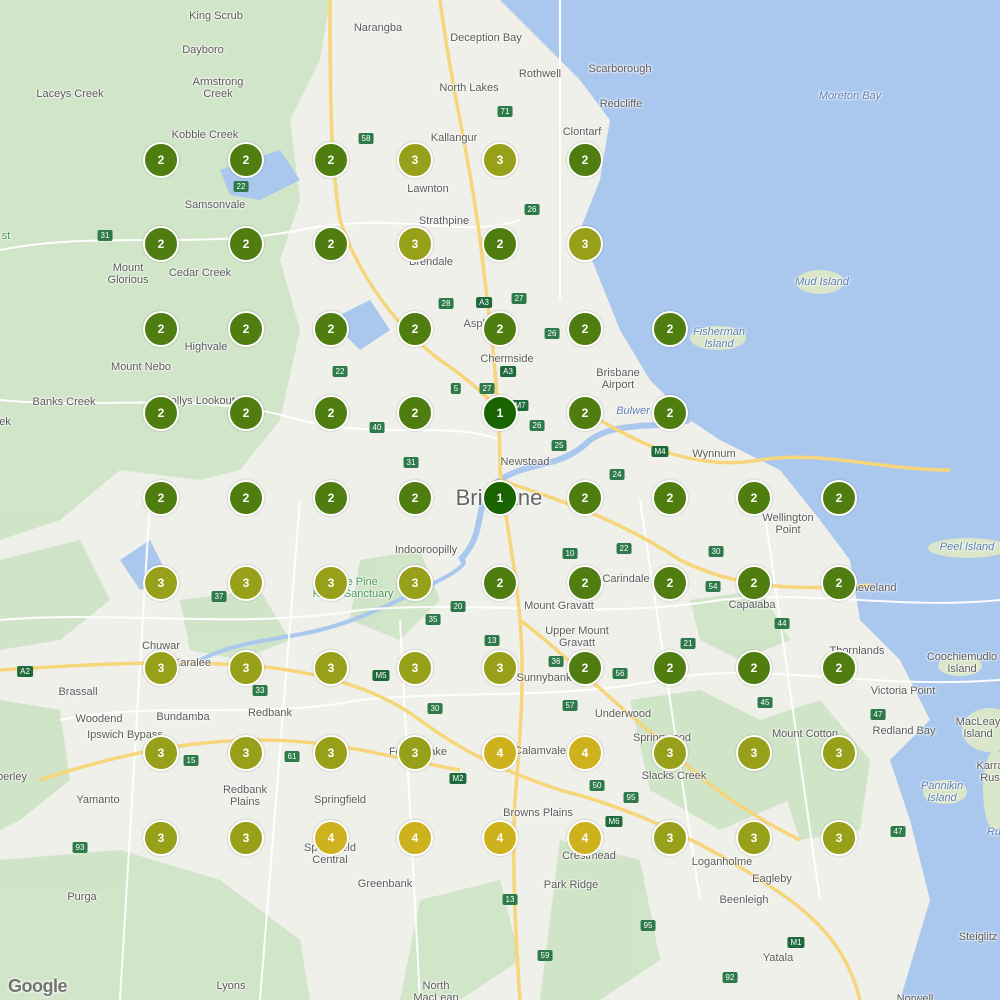 The width and height of the screenshot is (1000, 1000). I want to click on place-label-upper-mount-gravatt: Upper Mount Gravatt, so click(577, 637).